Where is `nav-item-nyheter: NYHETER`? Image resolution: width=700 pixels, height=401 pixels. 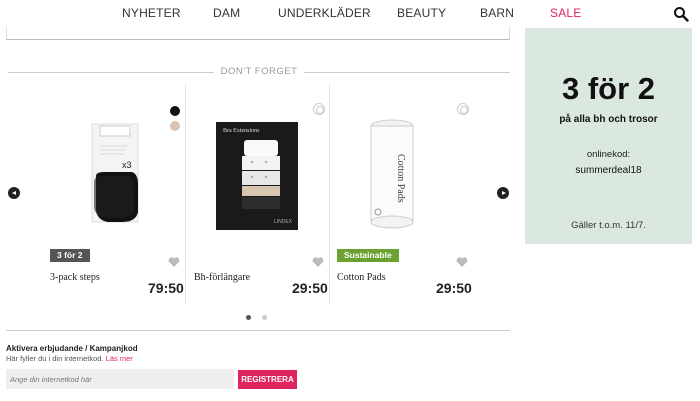 nav-item-nyheter: NYHETER is located at coordinates (151, 13).